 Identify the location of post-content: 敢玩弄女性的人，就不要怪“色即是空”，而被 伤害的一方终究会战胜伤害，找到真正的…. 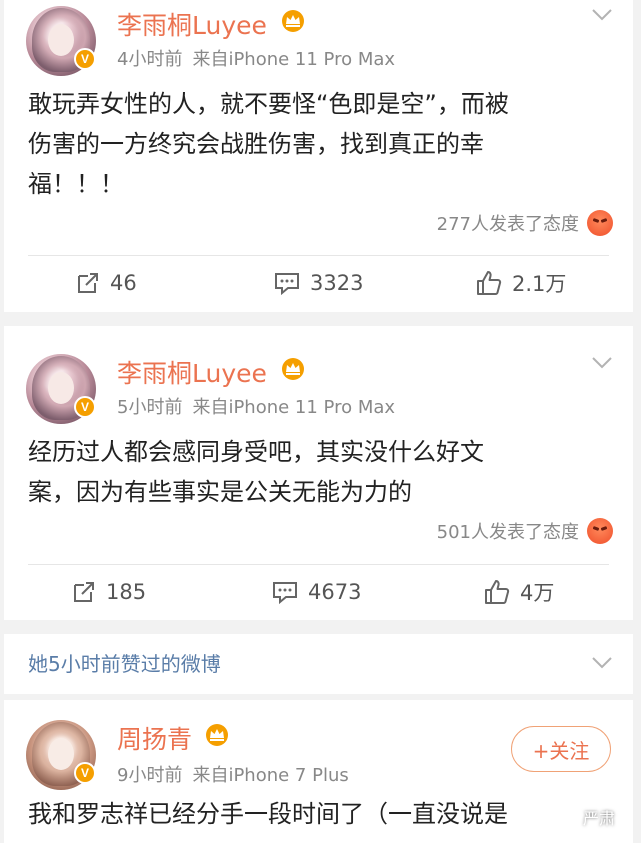
(318, 144).